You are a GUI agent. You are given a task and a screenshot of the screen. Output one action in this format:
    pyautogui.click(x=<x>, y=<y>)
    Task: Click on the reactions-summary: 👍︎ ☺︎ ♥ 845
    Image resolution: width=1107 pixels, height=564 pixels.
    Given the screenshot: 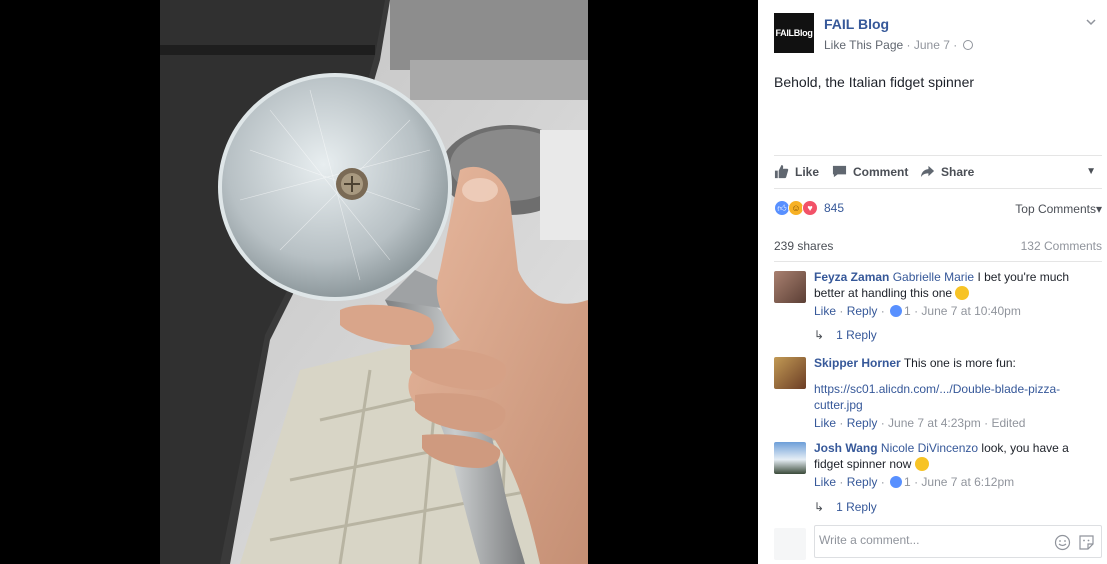 What is the action you would take?
    pyautogui.click(x=809, y=208)
    